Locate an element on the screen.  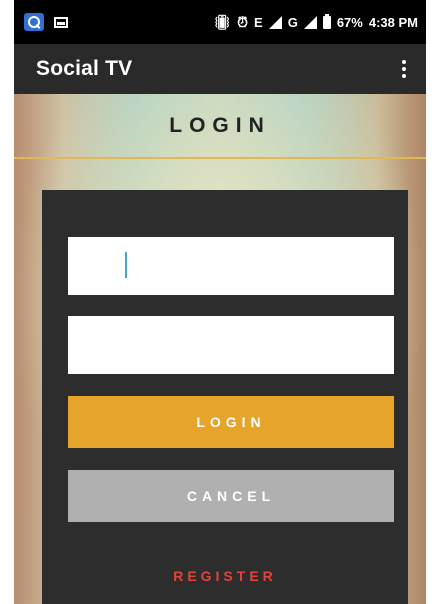
image-notification-icon is located at coordinates (61, 22).